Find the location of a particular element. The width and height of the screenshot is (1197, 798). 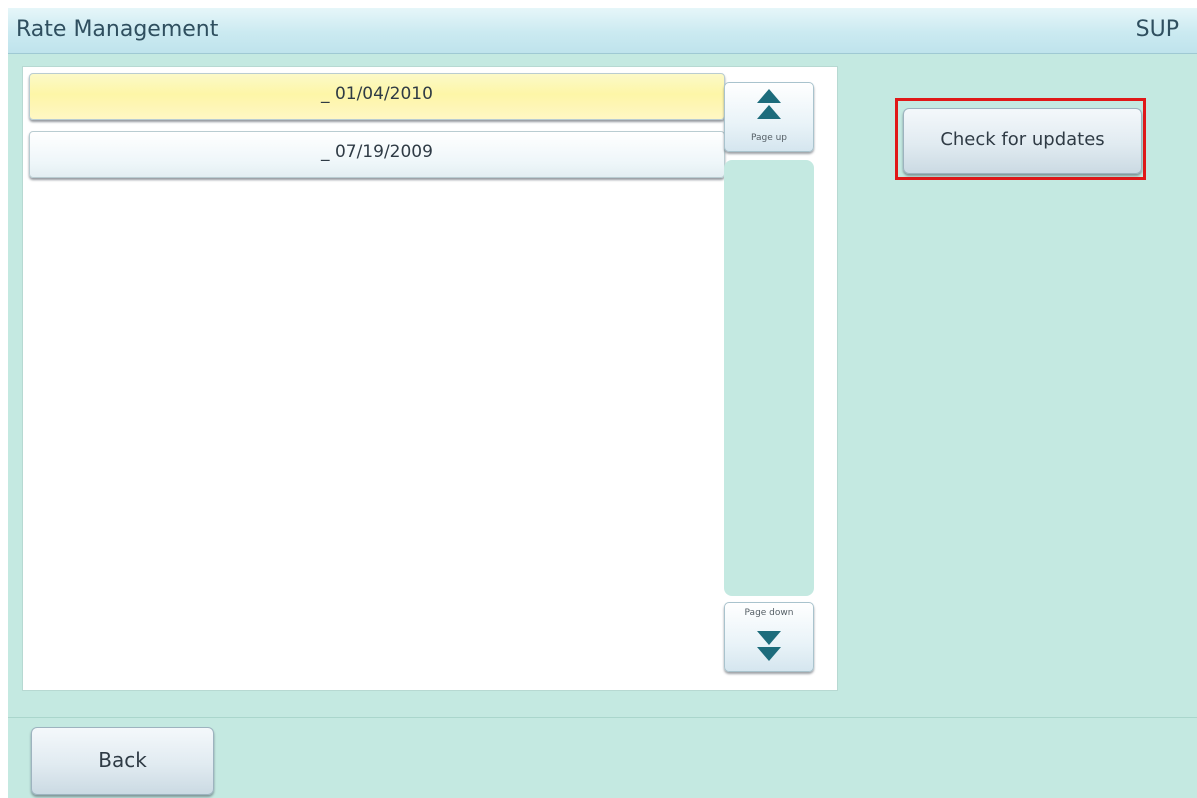

page-down-button: Page down is located at coordinates (769, 637).